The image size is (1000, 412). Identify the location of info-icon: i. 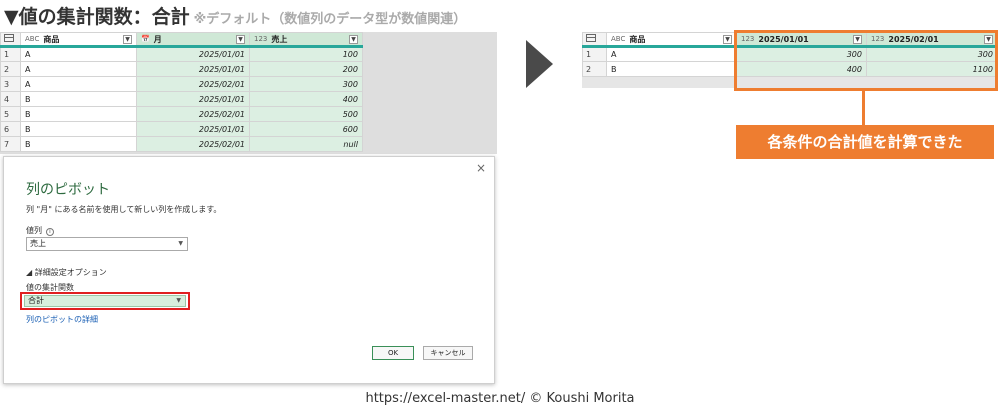
(50, 232).